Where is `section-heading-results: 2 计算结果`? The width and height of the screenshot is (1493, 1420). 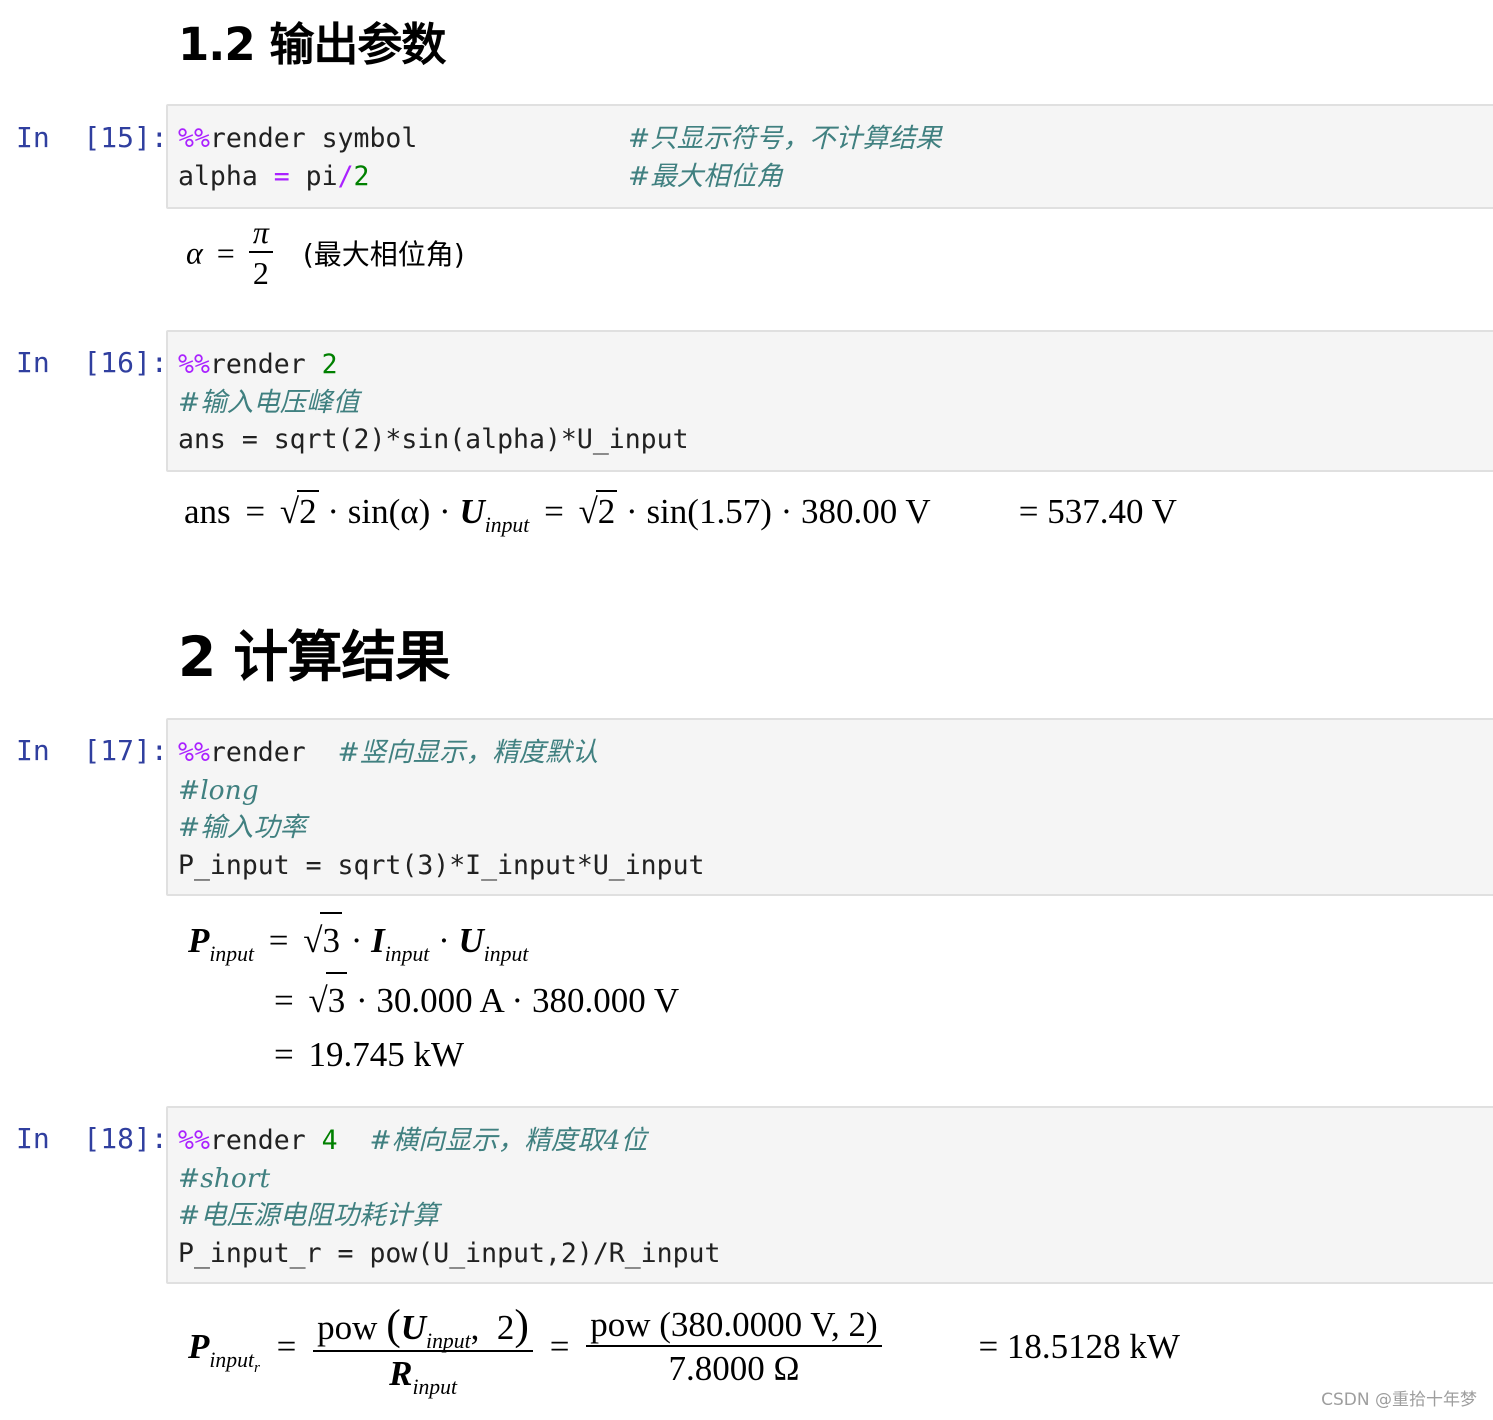
section-heading-results: 2 计算结果 is located at coordinates (314, 657).